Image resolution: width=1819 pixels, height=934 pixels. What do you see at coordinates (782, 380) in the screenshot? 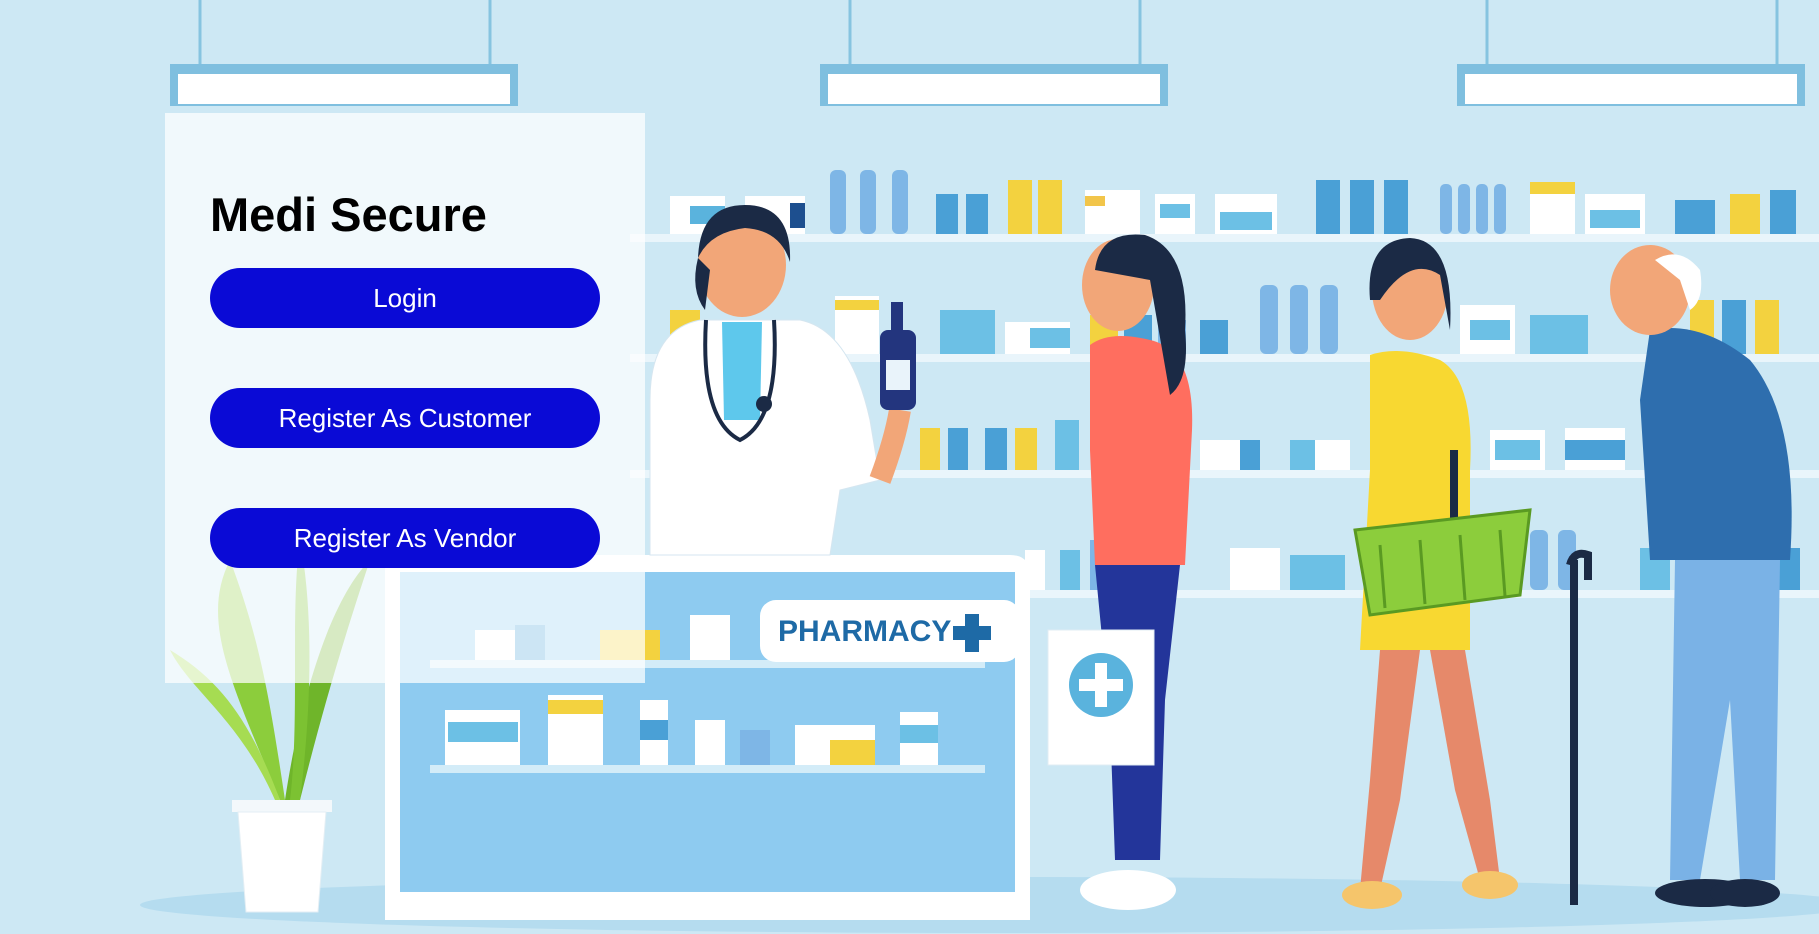
I see `pharmacist-figure` at bounding box center [782, 380].